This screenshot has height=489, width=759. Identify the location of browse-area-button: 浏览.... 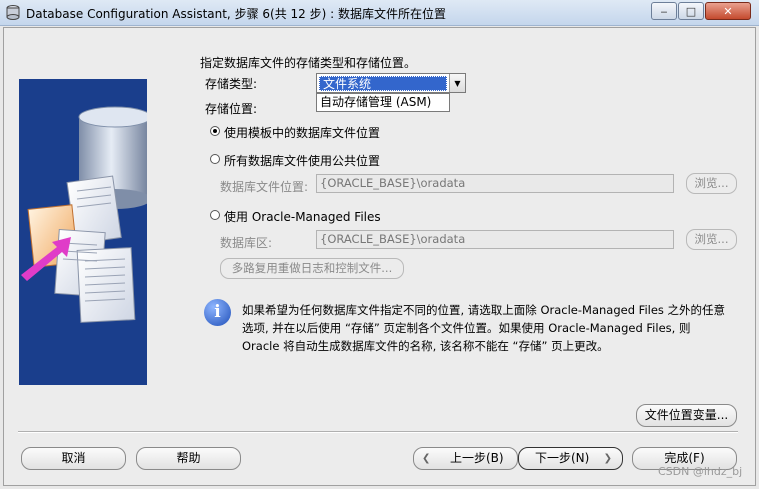
(711, 239).